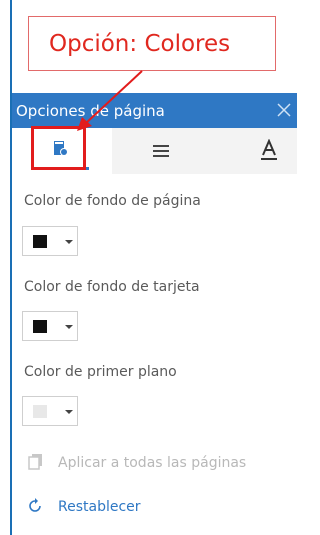 Image resolution: width=320 pixels, height=535 pixels. Describe the element at coordinates (40, 241) in the screenshot. I see `page-bg-swatch` at that location.